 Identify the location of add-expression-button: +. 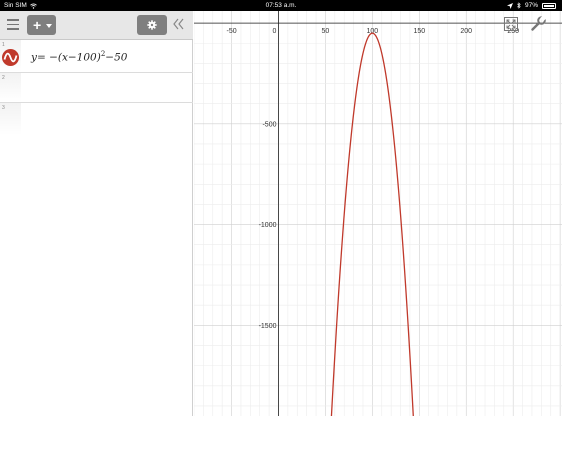
(41, 25).